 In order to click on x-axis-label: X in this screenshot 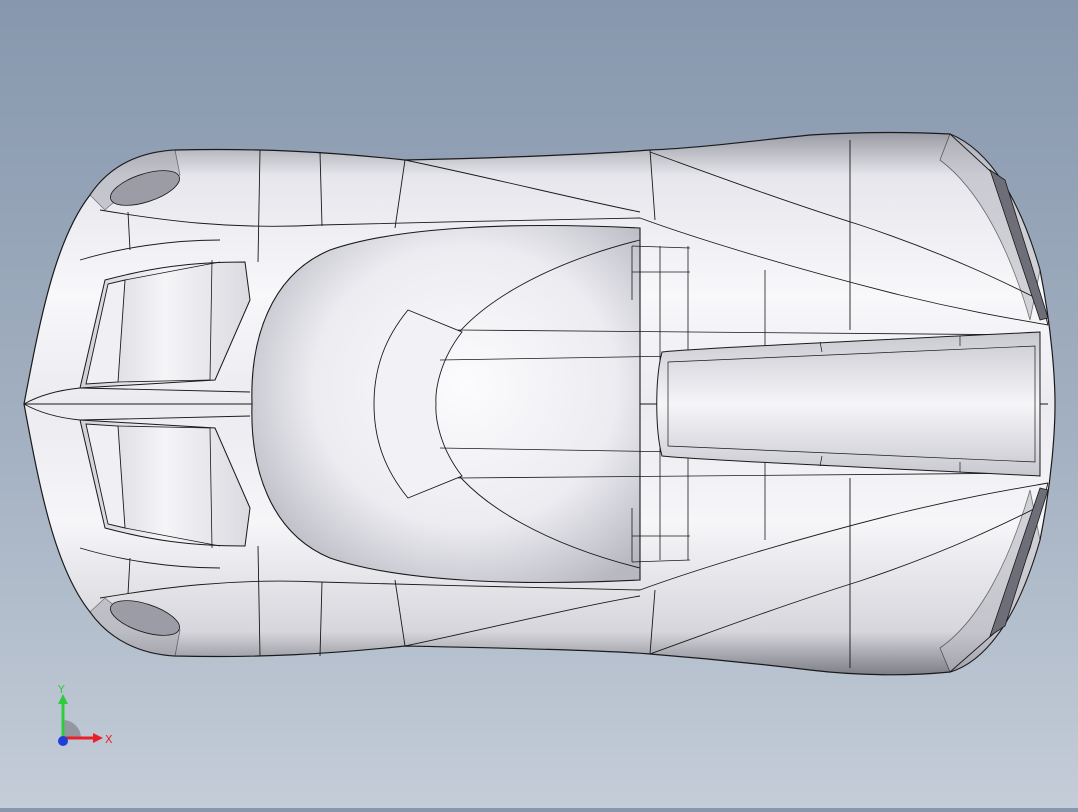, I will do `click(109, 739)`.